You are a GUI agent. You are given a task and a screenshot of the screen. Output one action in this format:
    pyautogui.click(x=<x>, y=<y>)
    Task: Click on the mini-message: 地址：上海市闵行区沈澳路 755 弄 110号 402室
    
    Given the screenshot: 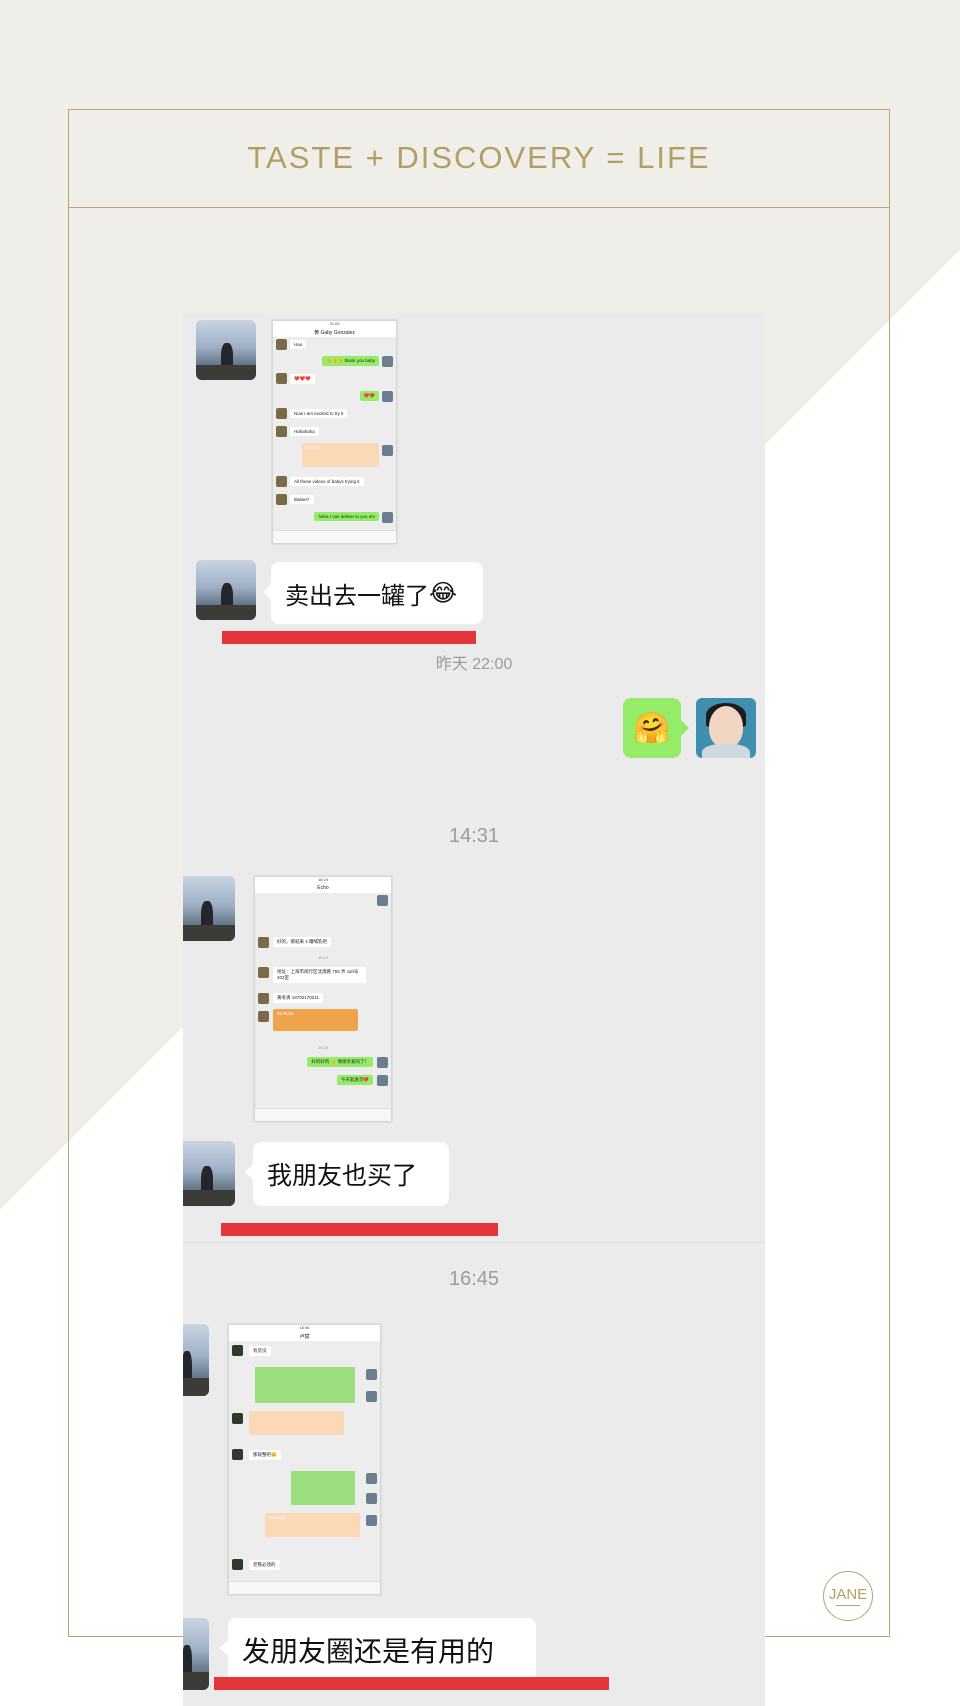 What is the action you would take?
    pyautogui.click(x=319, y=975)
    